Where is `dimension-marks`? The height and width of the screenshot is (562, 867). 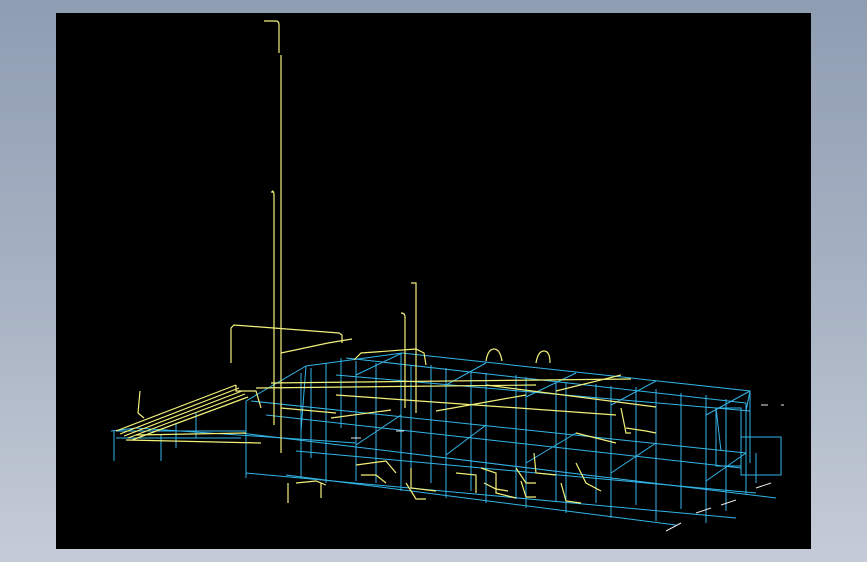
dimension-marks is located at coordinates (567, 468).